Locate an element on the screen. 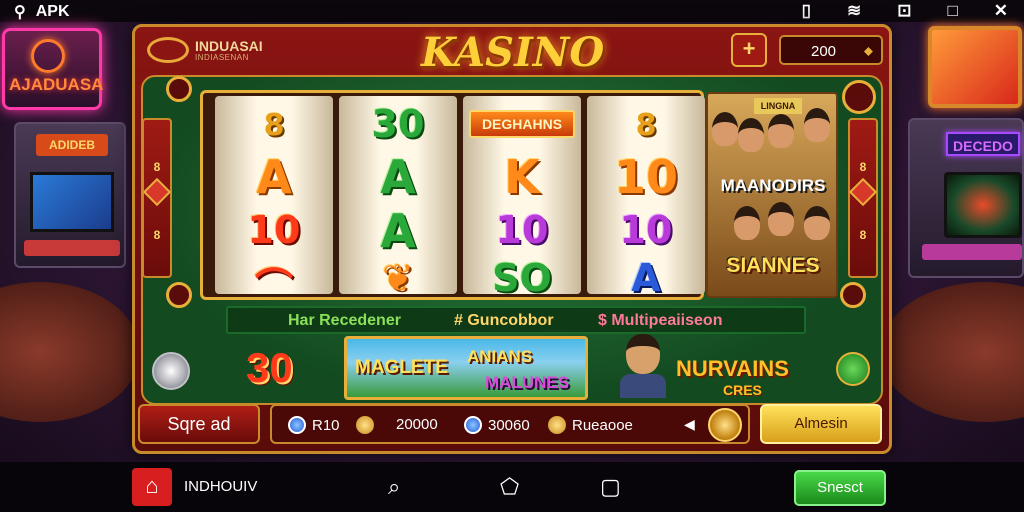 The image size is (1024, 512). home-outline-icon: ⬠ is located at coordinates (509, 487).